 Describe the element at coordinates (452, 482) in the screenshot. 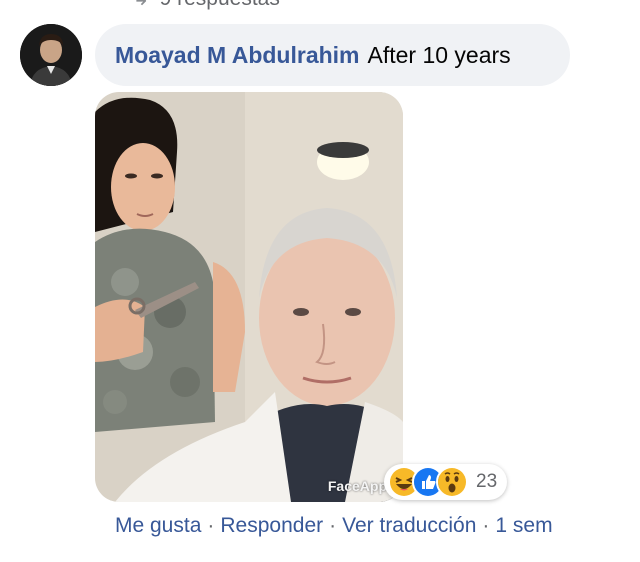

I see `wow-icon` at that location.